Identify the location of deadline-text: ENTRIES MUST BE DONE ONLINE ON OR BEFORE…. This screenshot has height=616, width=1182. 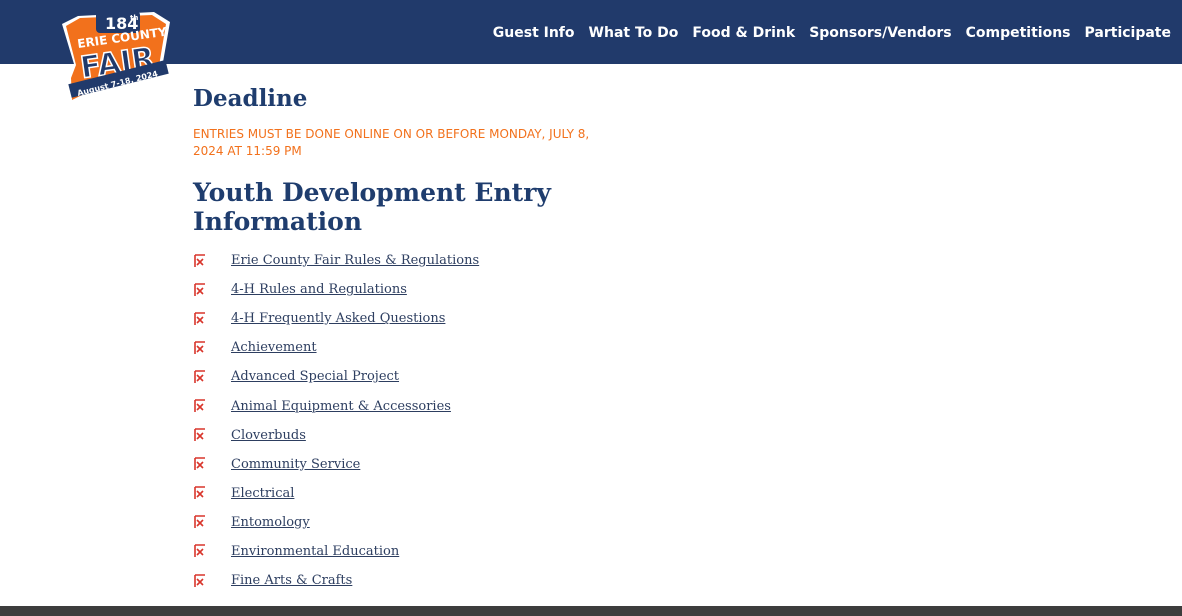
(391, 142).